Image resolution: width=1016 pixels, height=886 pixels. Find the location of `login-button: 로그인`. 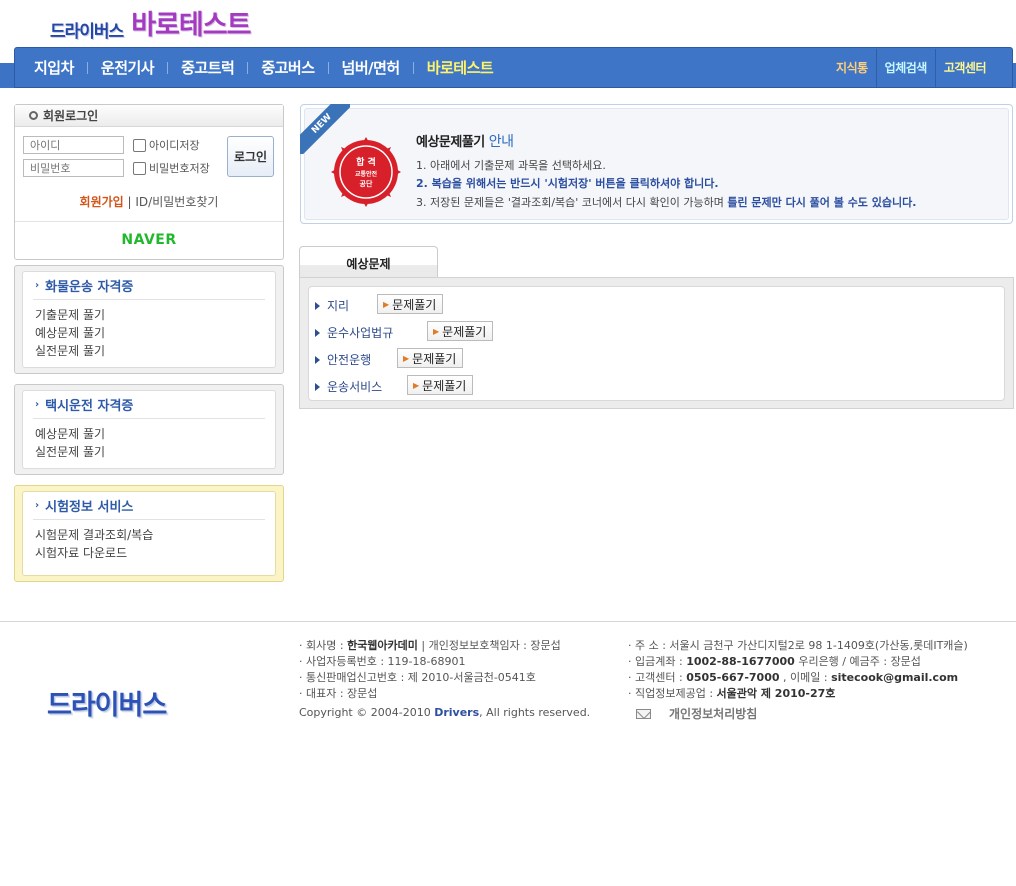

login-button: 로그인 is located at coordinates (250, 156).